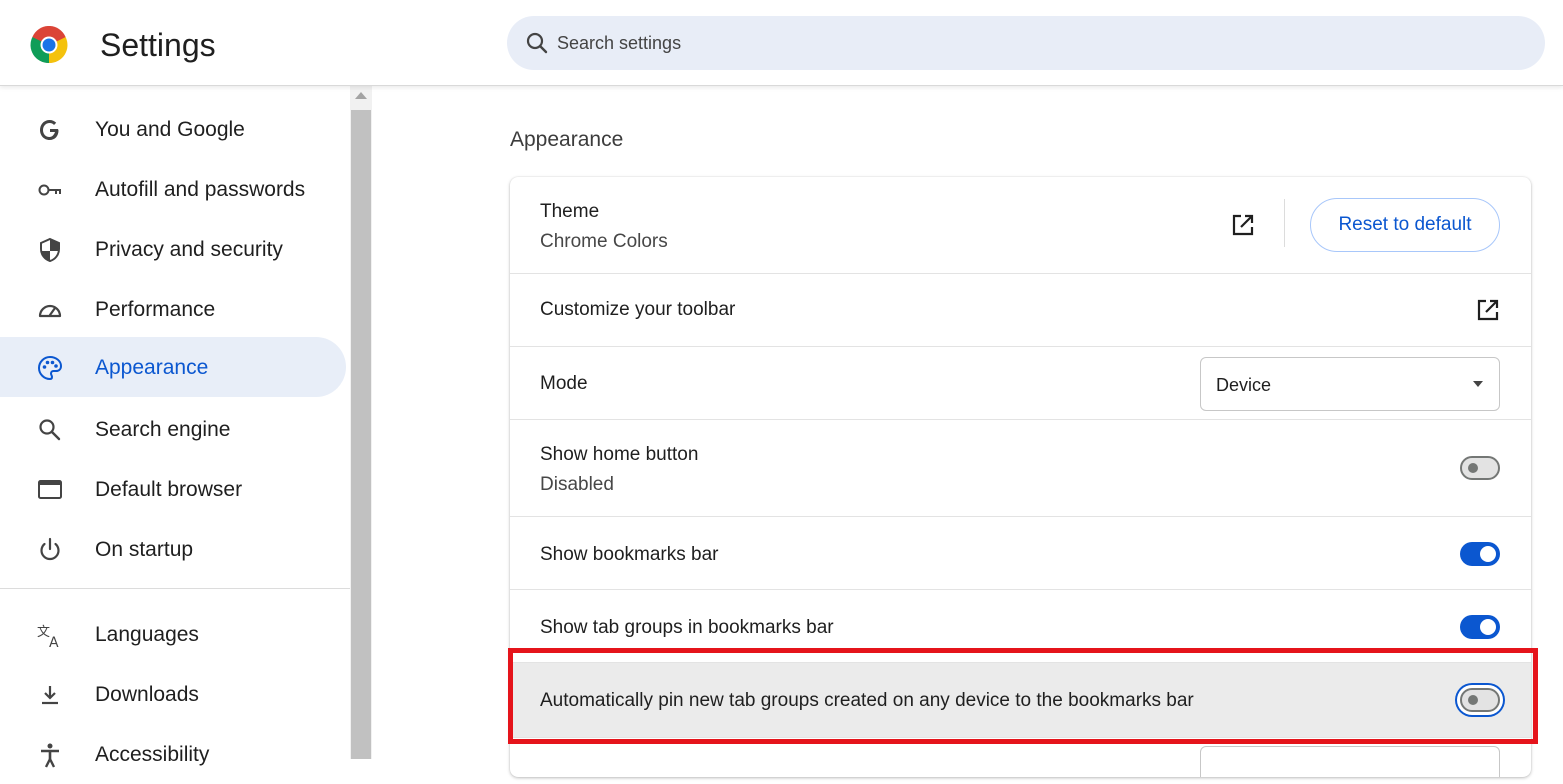  What do you see at coordinates (49, 130) in the screenshot?
I see `google-g-icon` at bounding box center [49, 130].